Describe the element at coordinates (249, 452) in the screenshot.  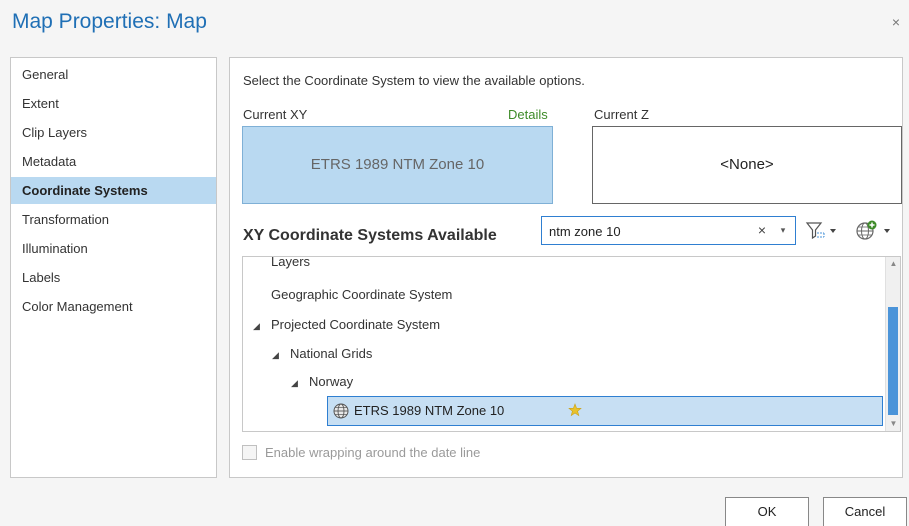
I see `wrap-dateline-checkbox` at that location.